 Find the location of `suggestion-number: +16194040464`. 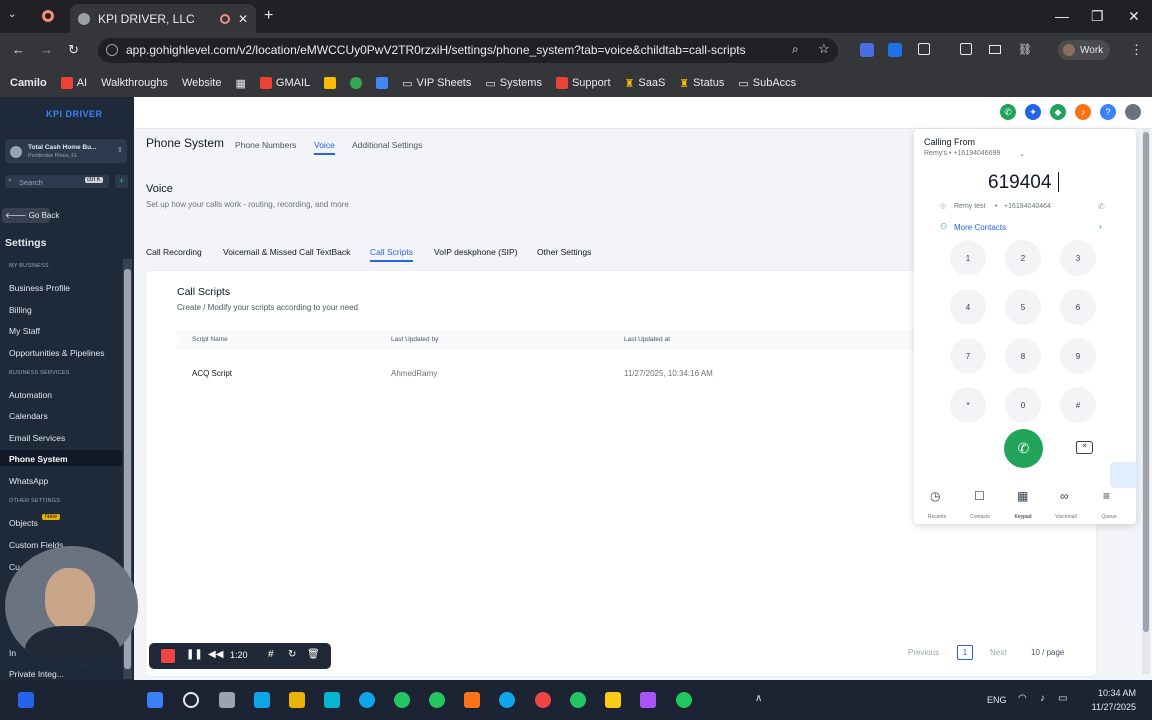

suggestion-number: +16194040464 is located at coordinates (1027, 206).